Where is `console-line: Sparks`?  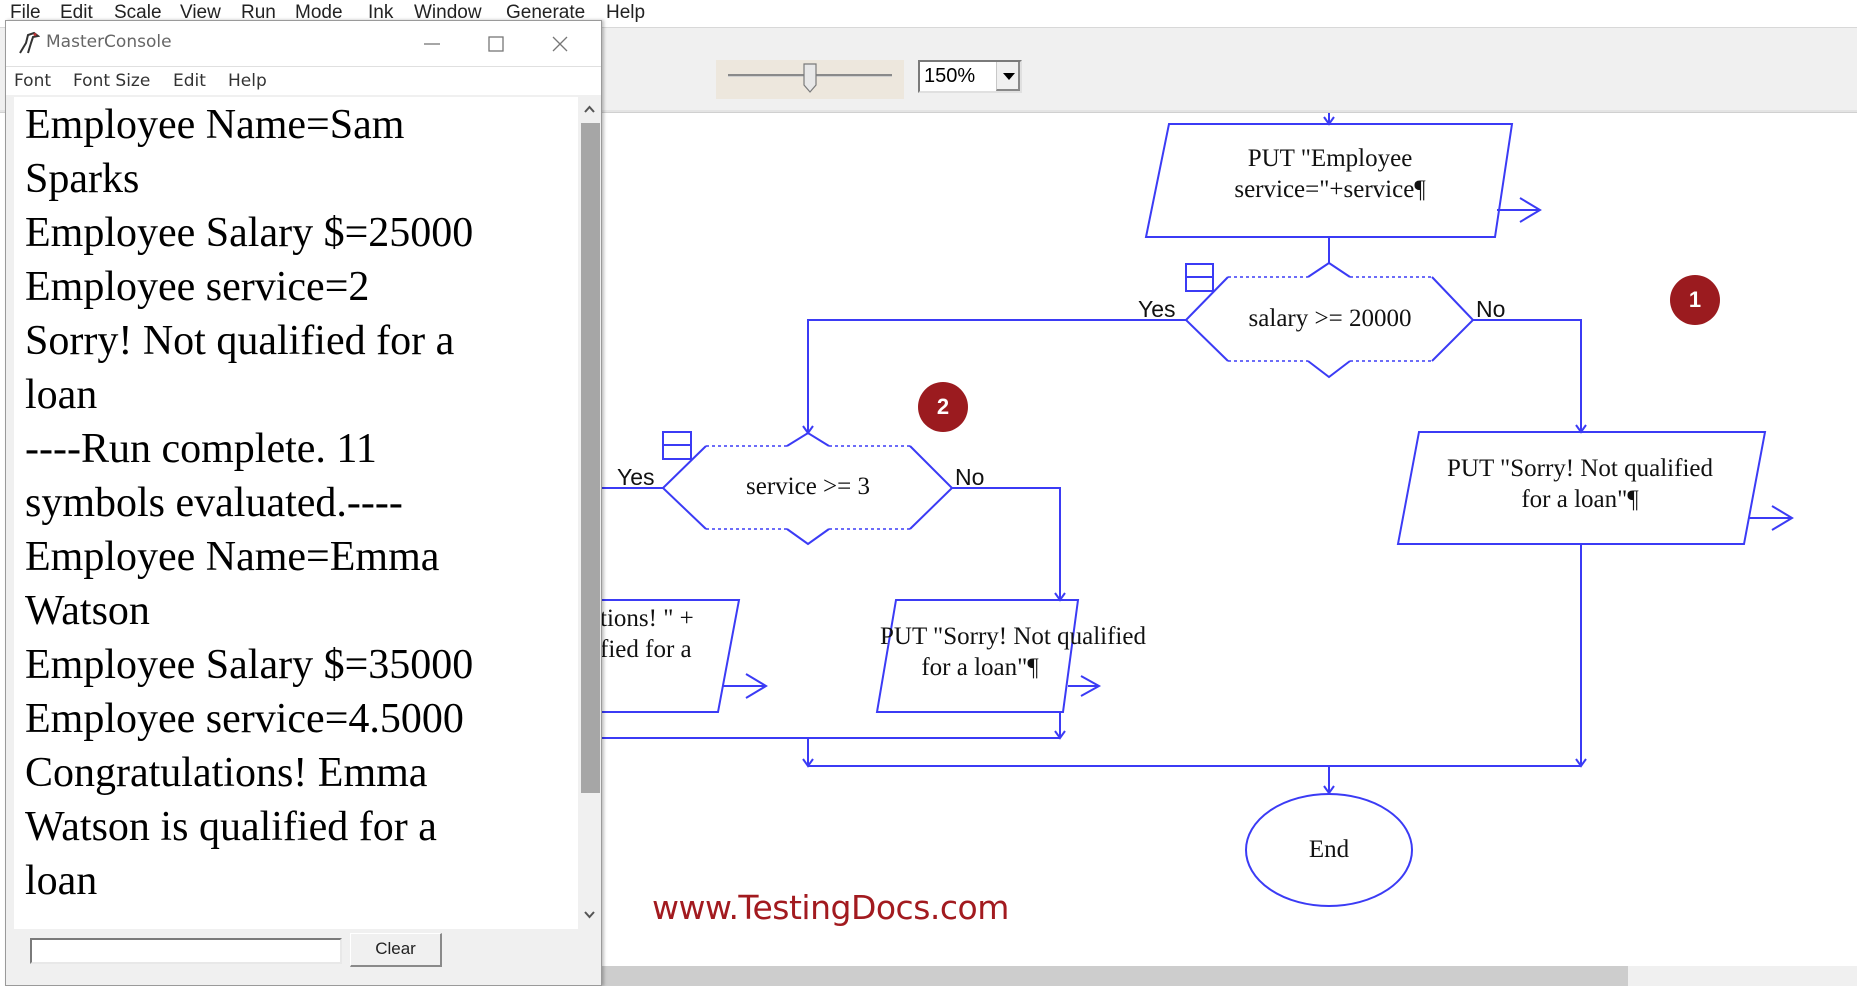
console-line: Sparks is located at coordinates (82, 179).